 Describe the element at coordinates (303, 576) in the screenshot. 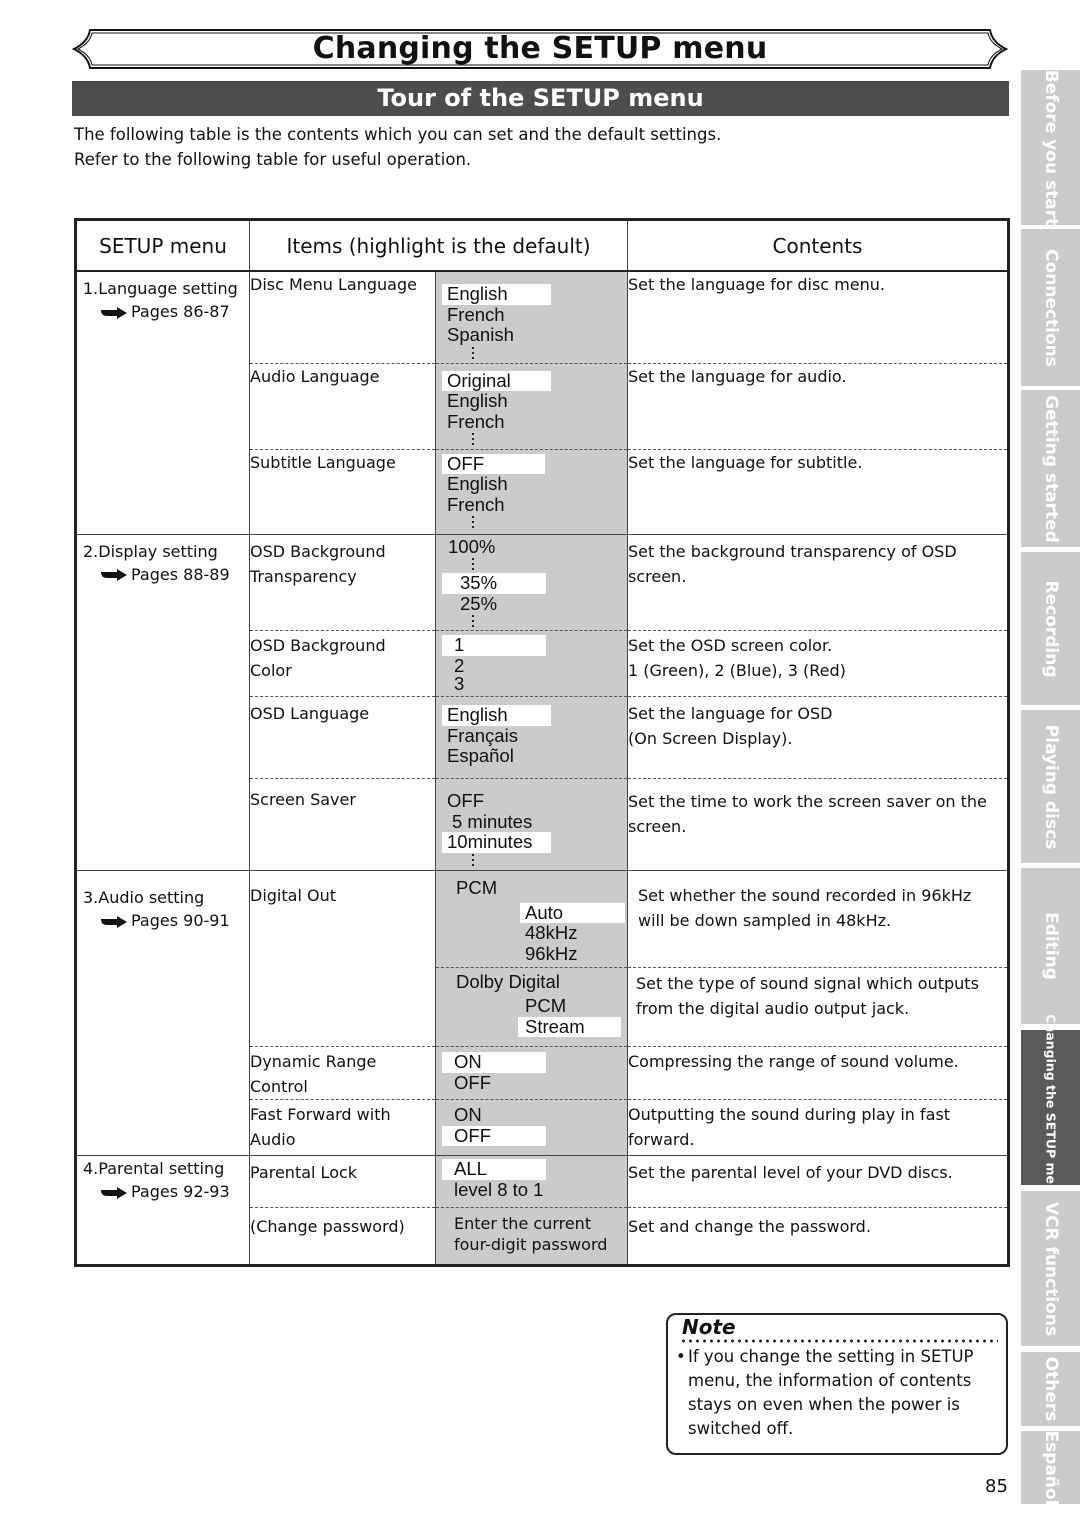

I see `item-label: Transparency` at that location.